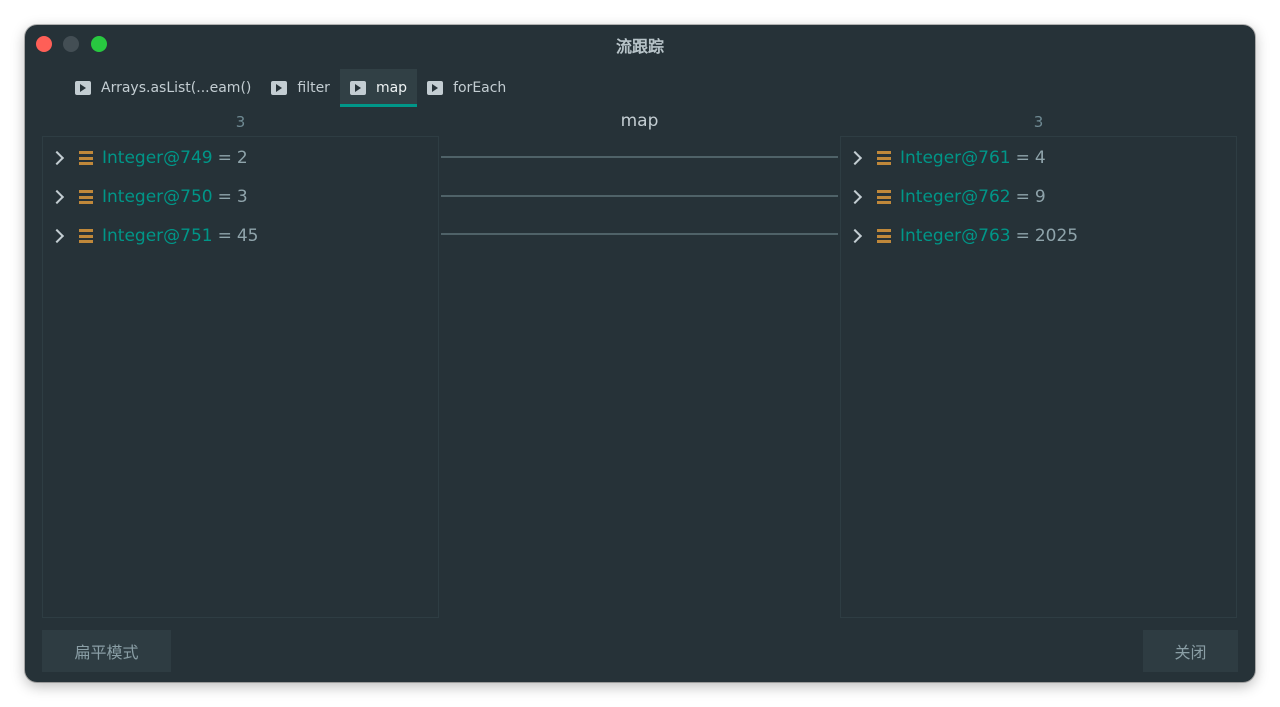  I want to click on tab-filter: filter, so click(300, 88).